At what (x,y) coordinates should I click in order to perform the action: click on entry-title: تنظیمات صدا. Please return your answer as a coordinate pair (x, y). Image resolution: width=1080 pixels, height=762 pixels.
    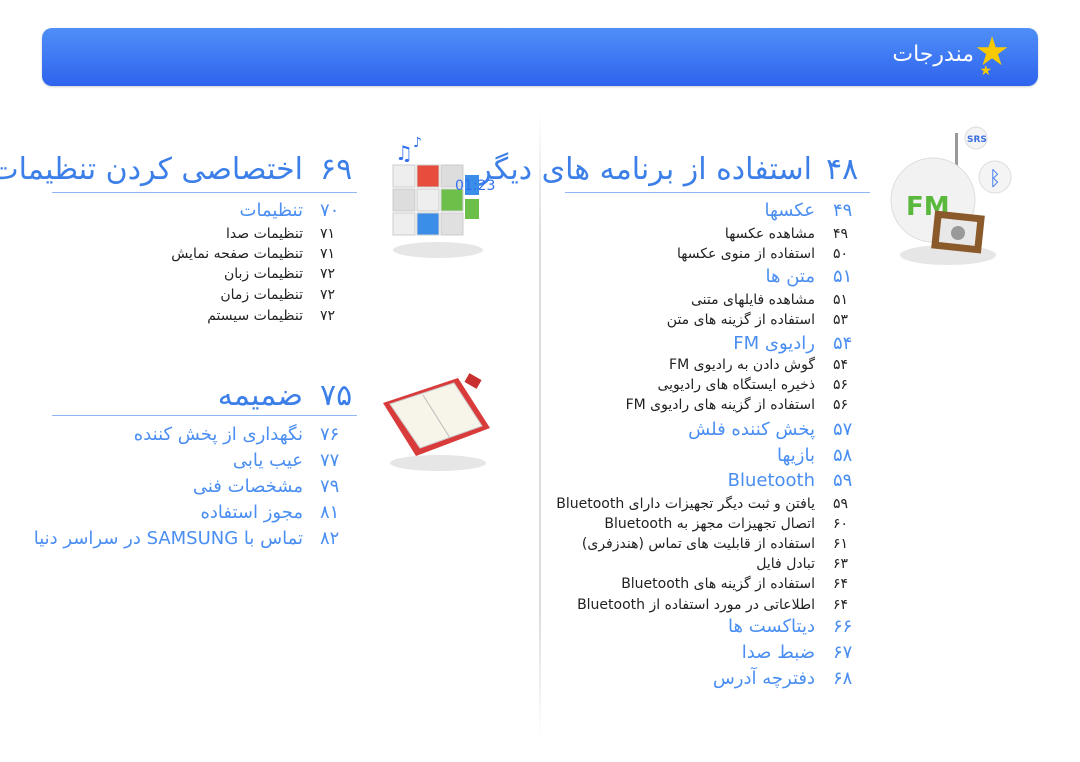
    Looking at the image, I should click on (264, 234).